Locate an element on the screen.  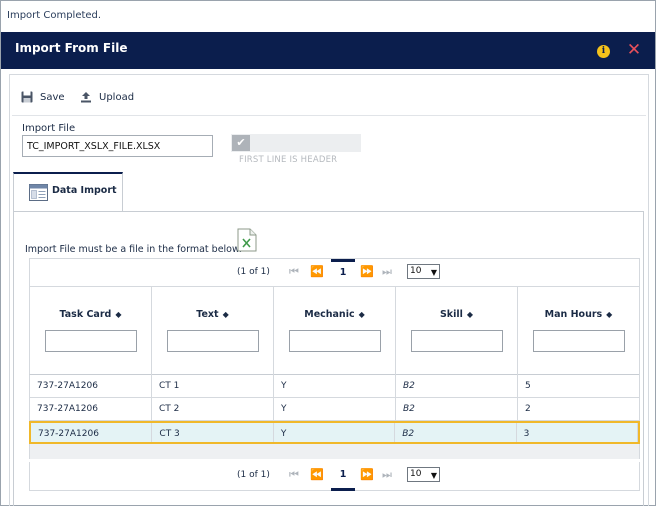
grid-empty-area is located at coordinates (334, 451).